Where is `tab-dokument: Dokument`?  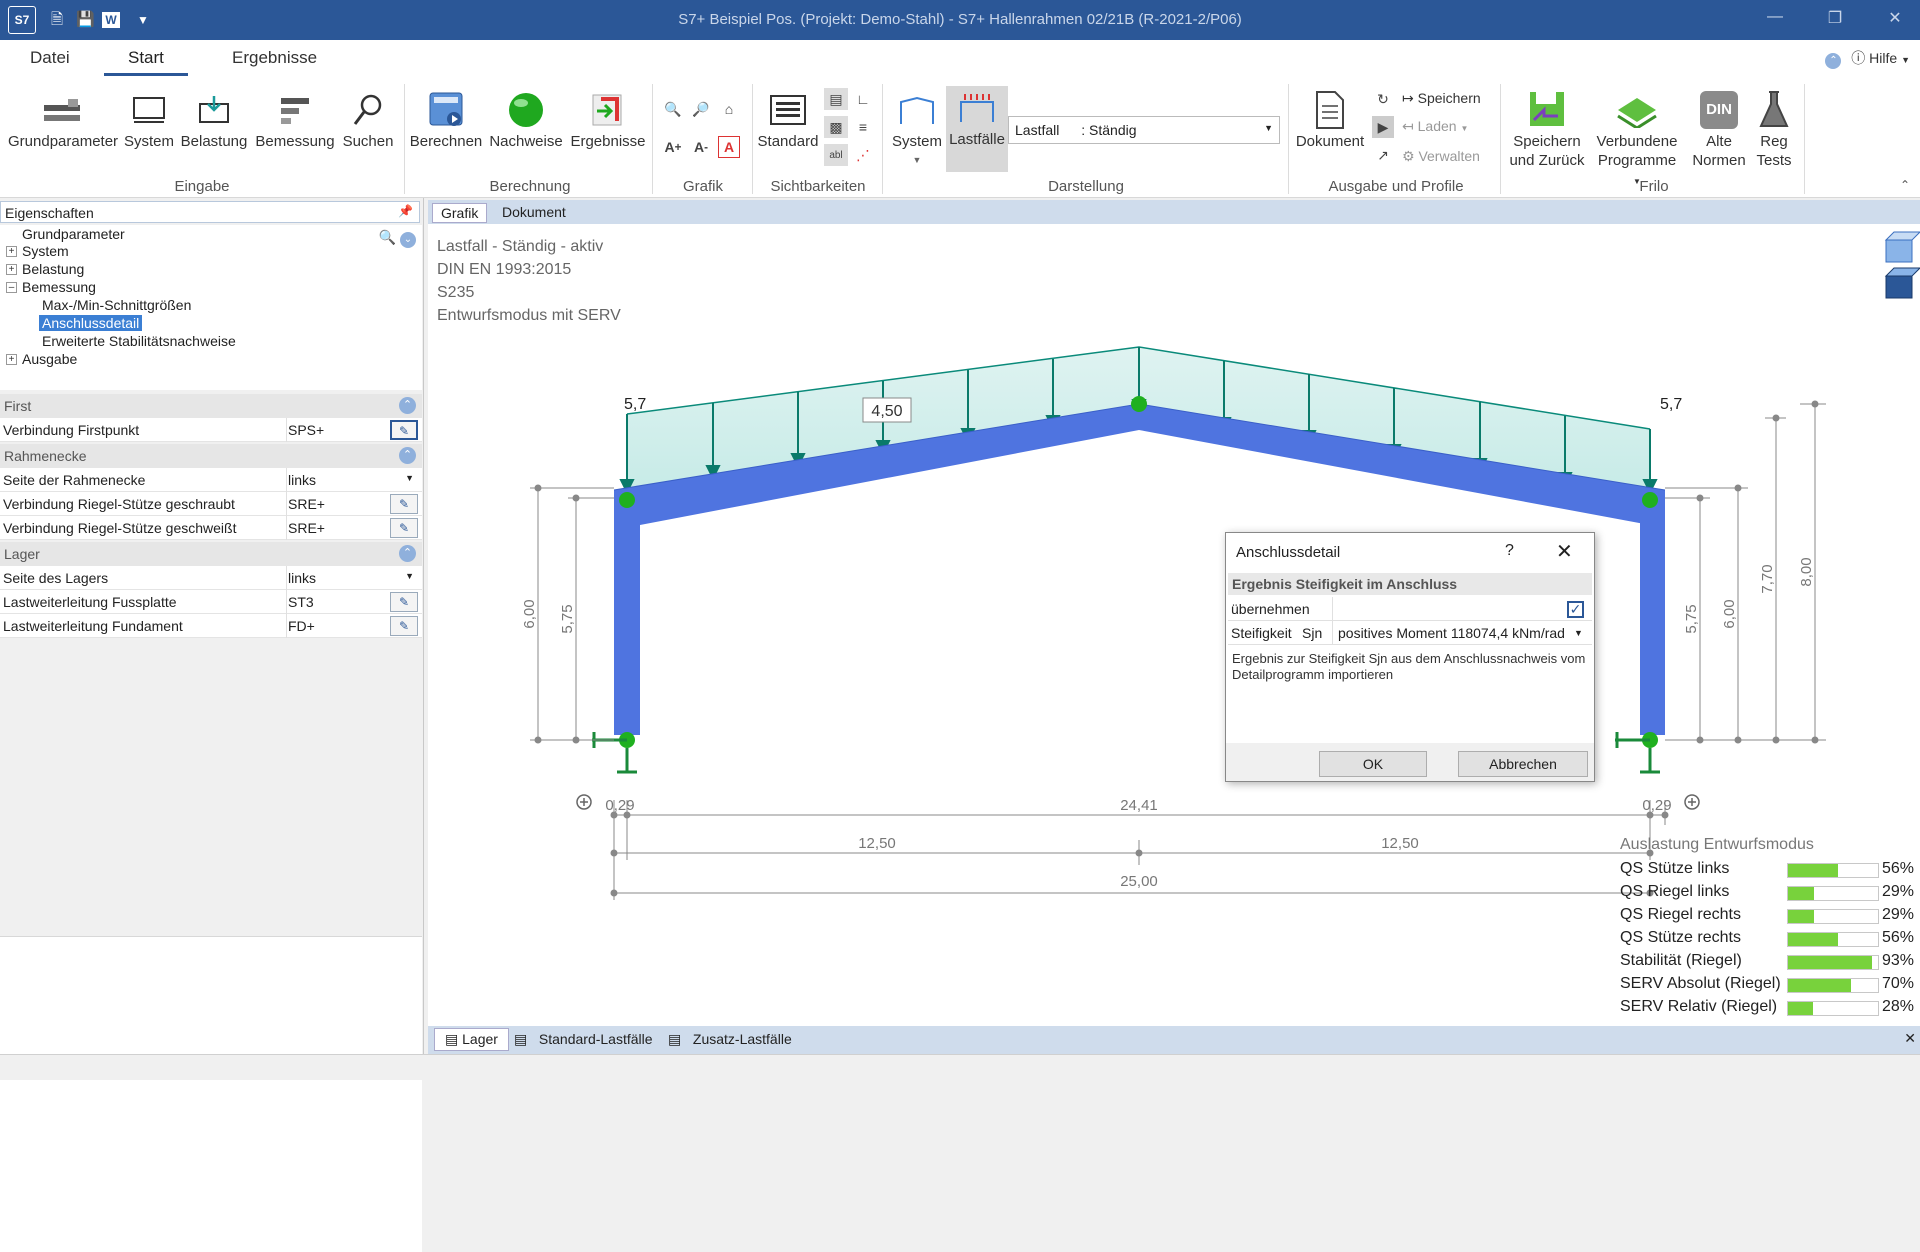
tab-dokument: Dokument is located at coordinates (534, 212).